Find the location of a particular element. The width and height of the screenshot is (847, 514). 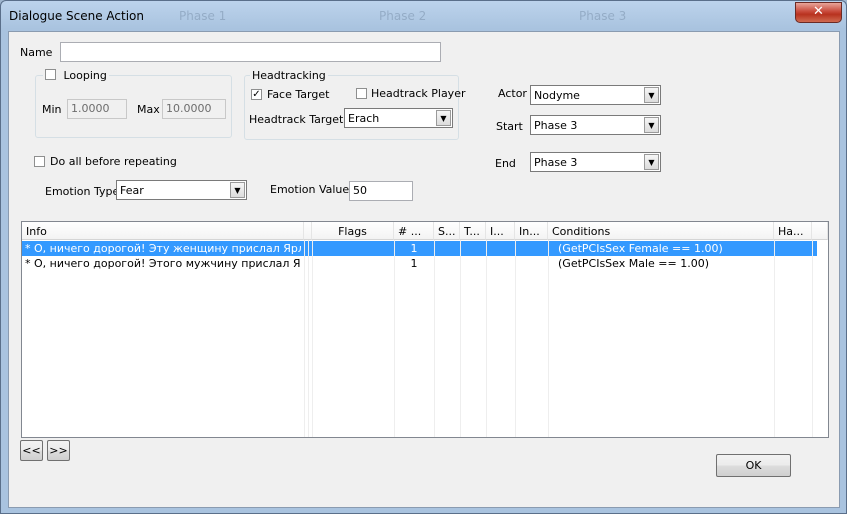

end-value: Phase 3 is located at coordinates (556, 162).